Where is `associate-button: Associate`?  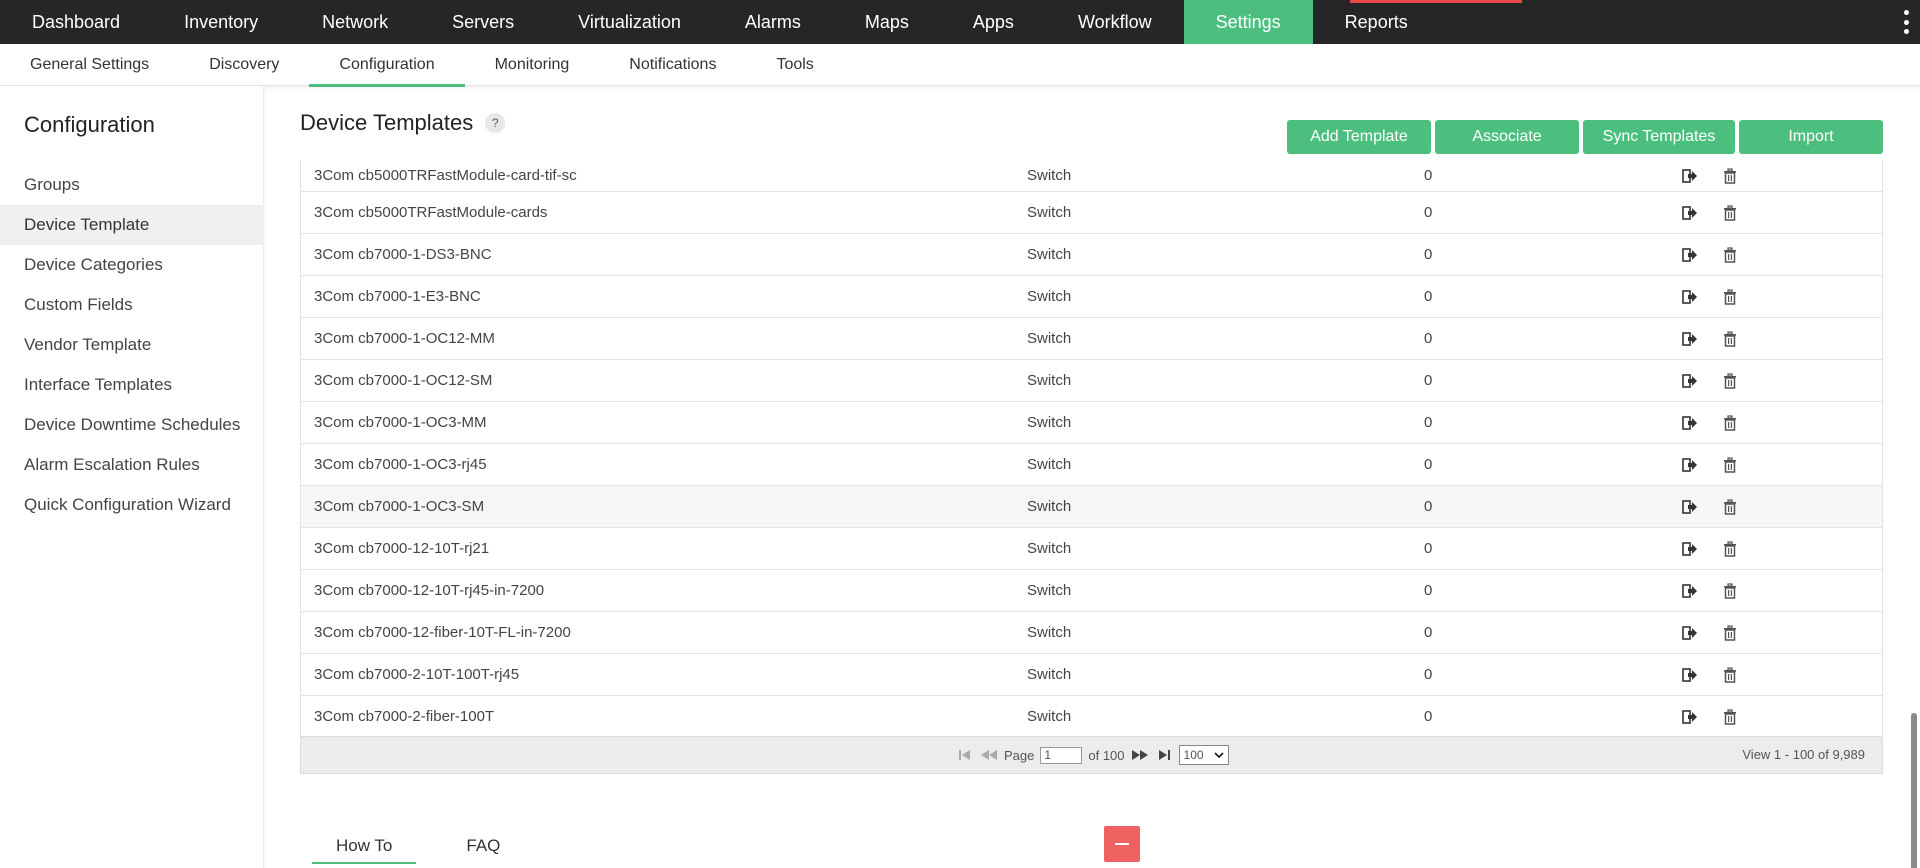 associate-button: Associate is located at coordinates (1507, 137).